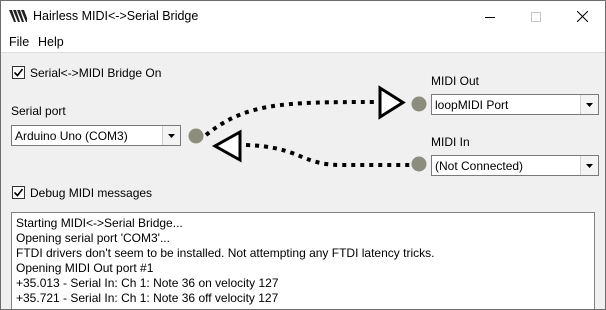 The height and width of the screenshot is (310, 606). What do you see at coordinates (226, 146) in the screenshot?
I see `arrow-left-icon` at bounding box center [226, 146].